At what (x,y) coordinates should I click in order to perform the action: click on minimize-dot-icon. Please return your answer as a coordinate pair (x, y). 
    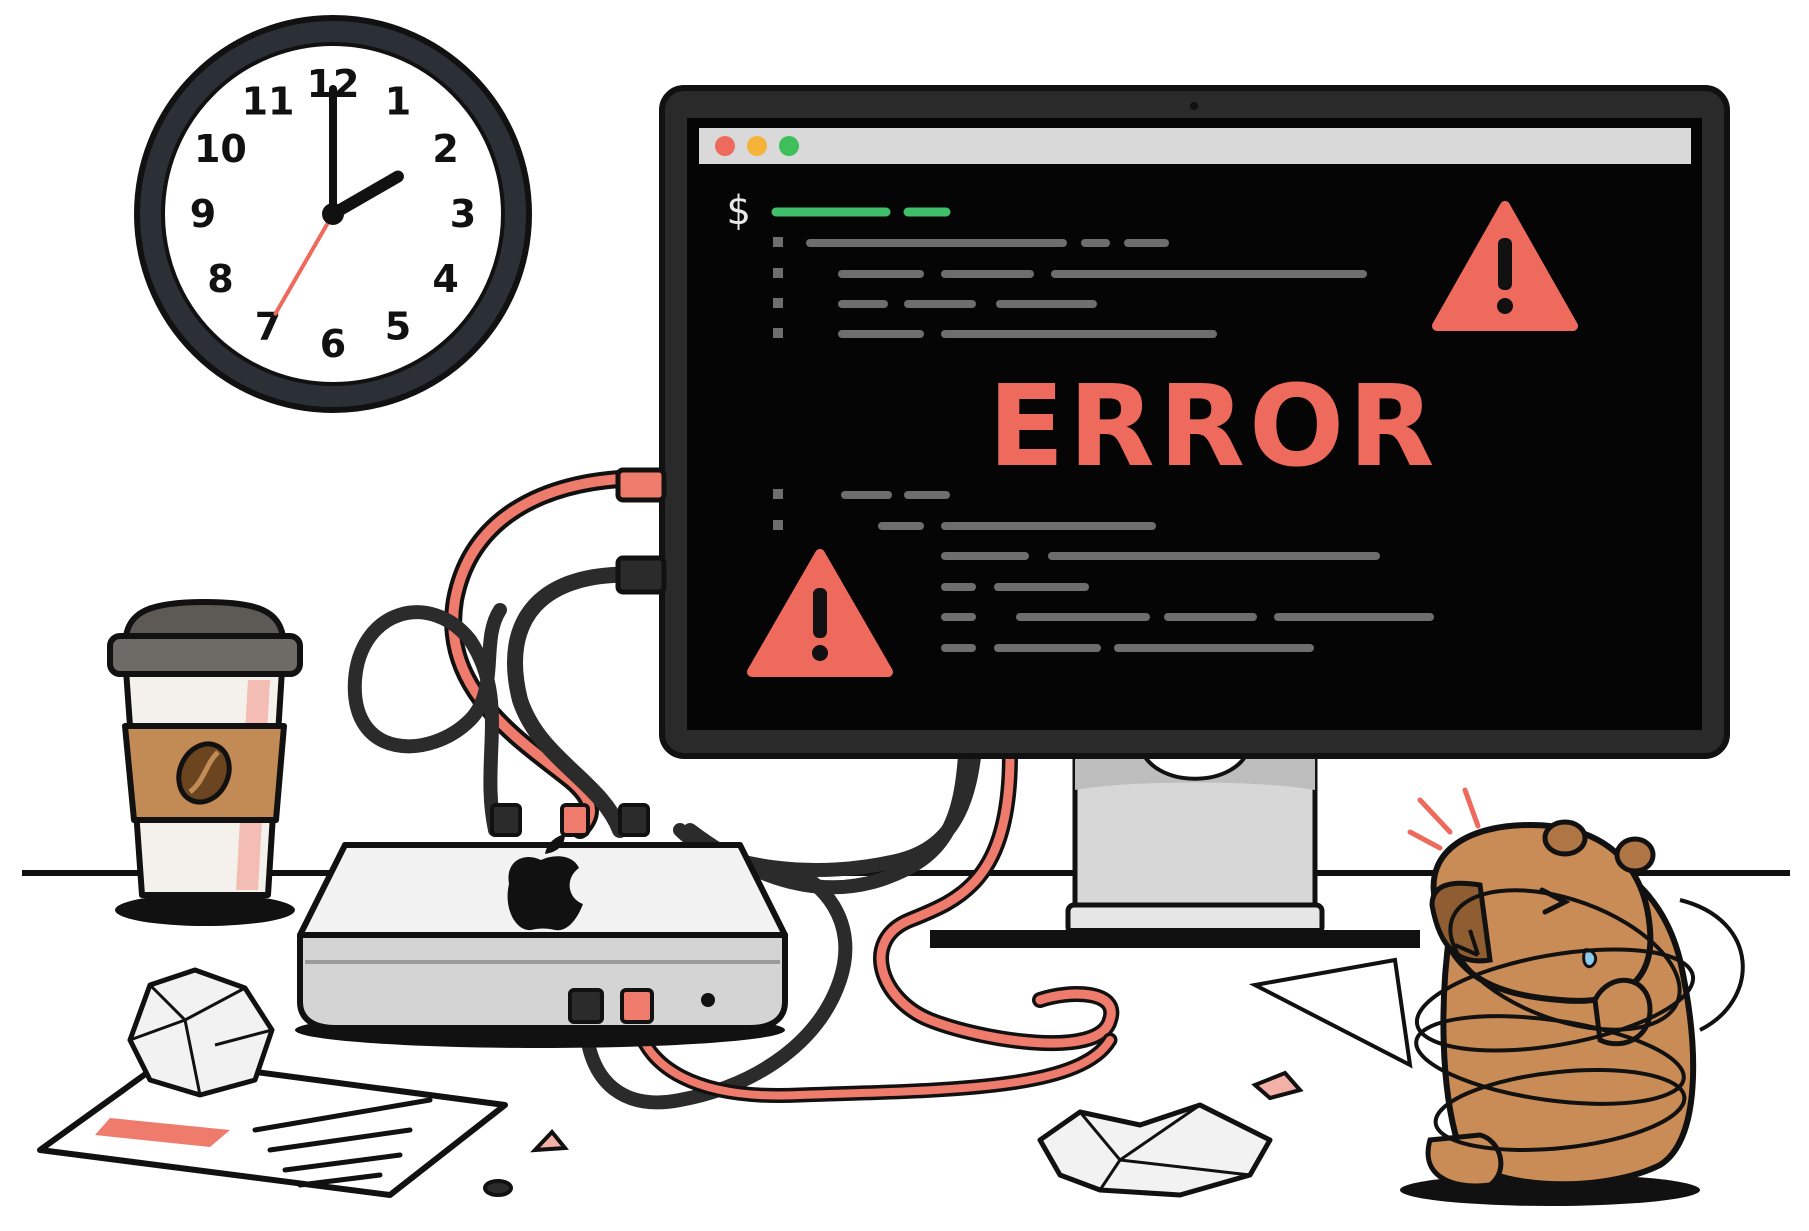
    Looking at the image, I should click on (757, 146).